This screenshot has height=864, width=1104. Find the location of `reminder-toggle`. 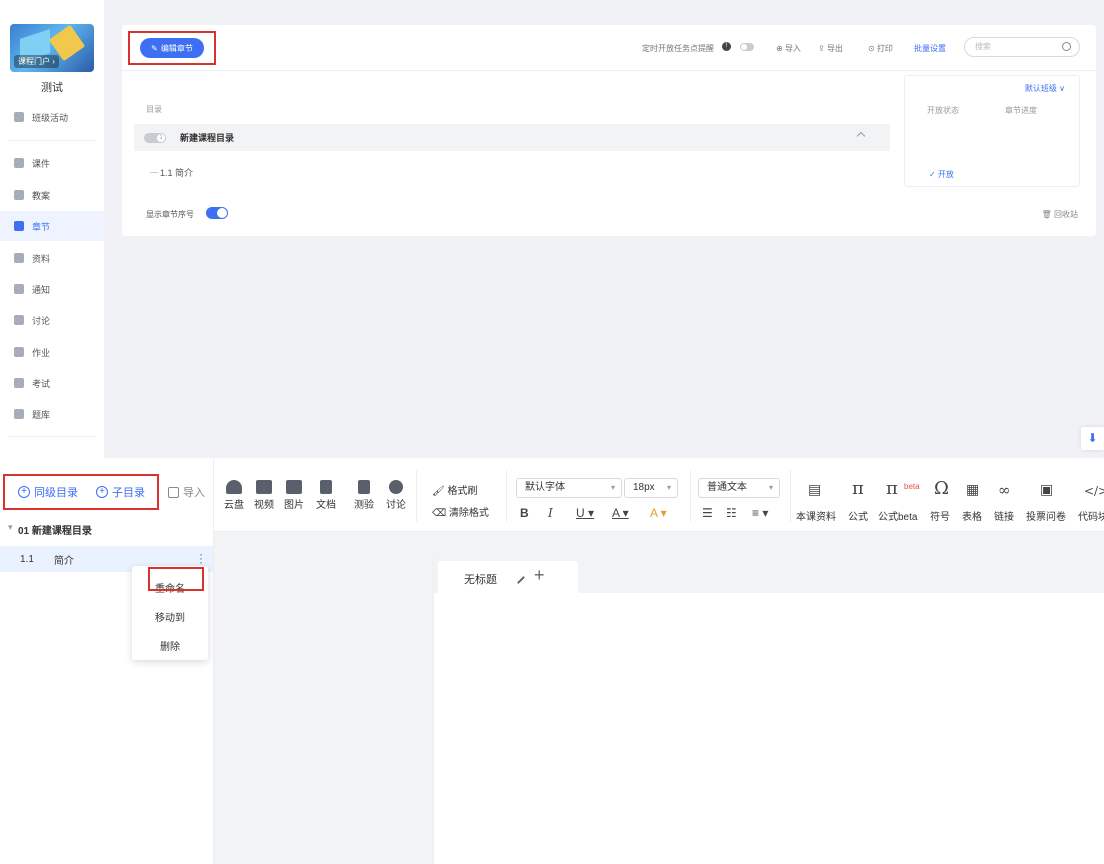

reminder-toggle is located at coordinates (747, 47).